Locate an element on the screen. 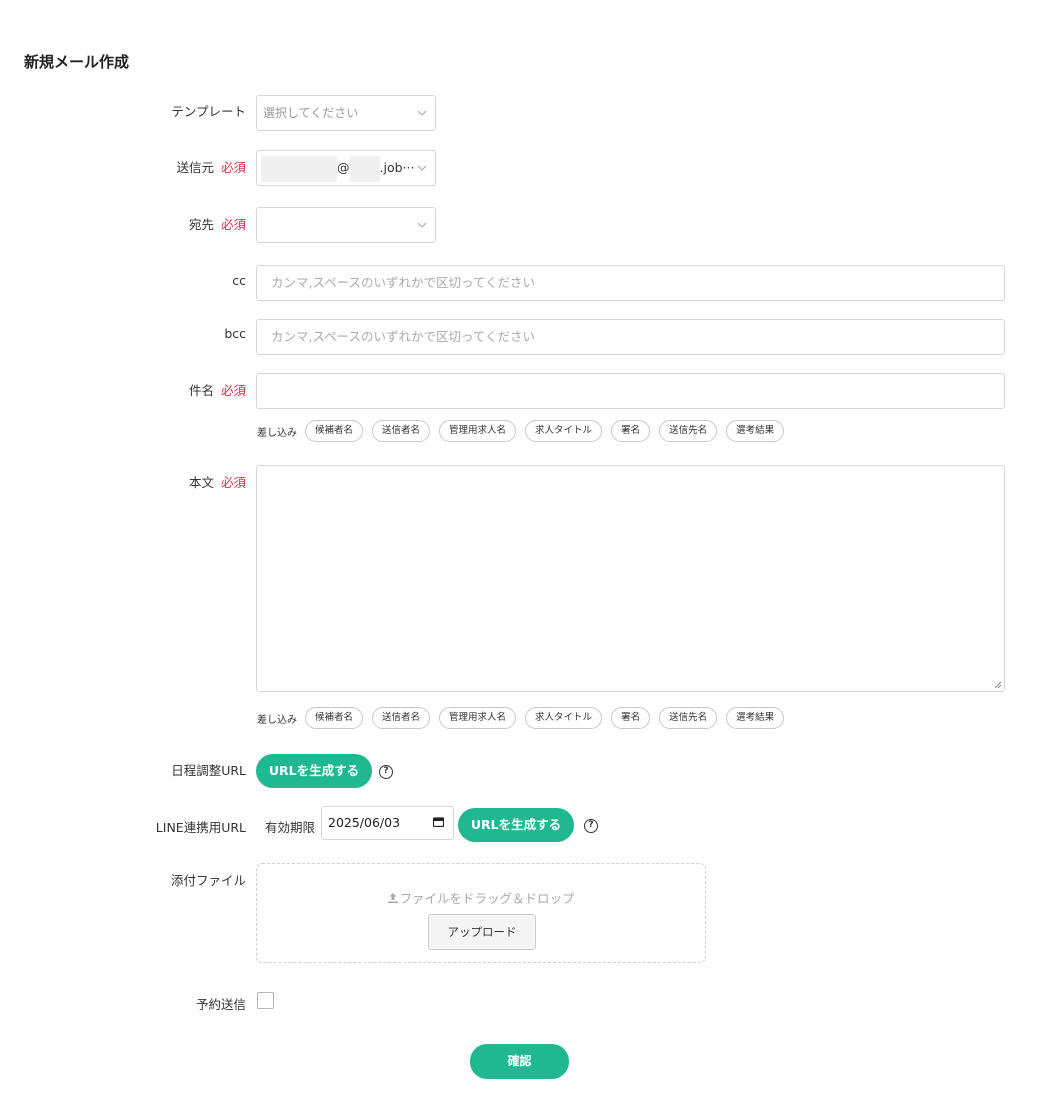  template-label: テンプレート is located at coordinates (208, 111).